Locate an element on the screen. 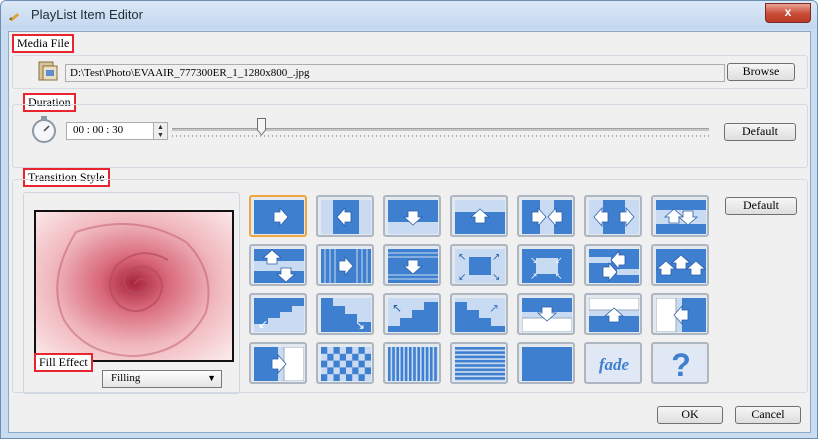 The image size is (818, 439). vertical-blinds-icon is located at coordinates (413, 364).